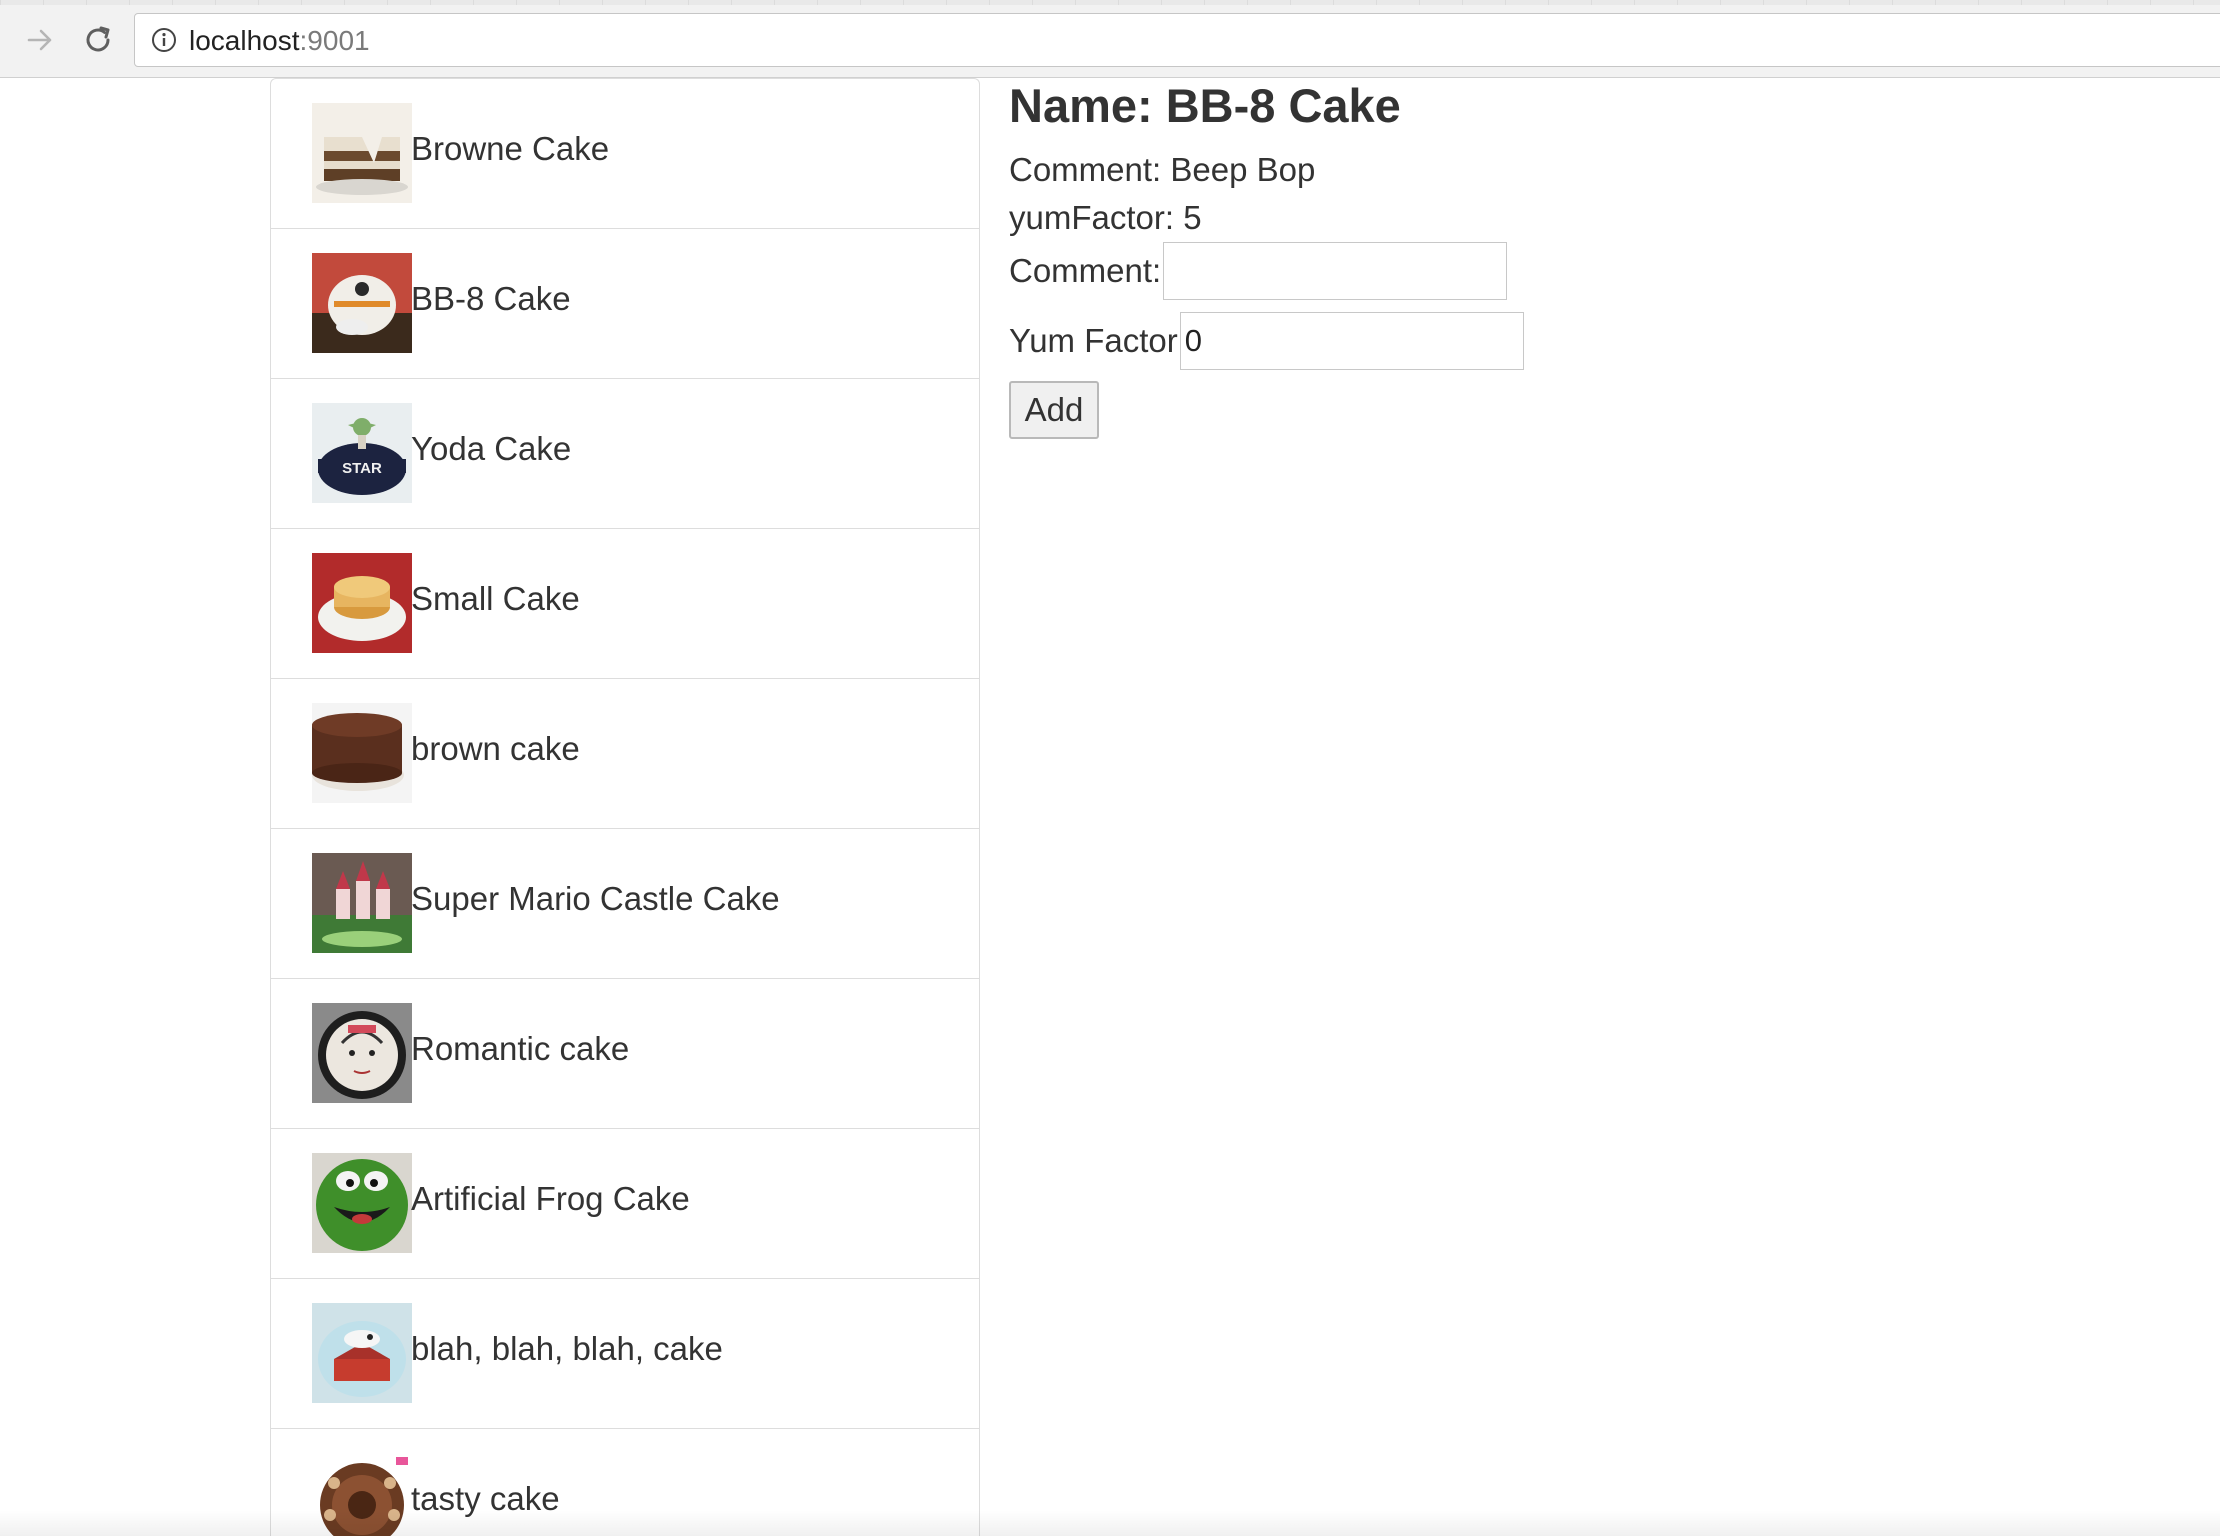  I want to click on cake-yum-factor: yumFactor: 5, so click(1105, 217).